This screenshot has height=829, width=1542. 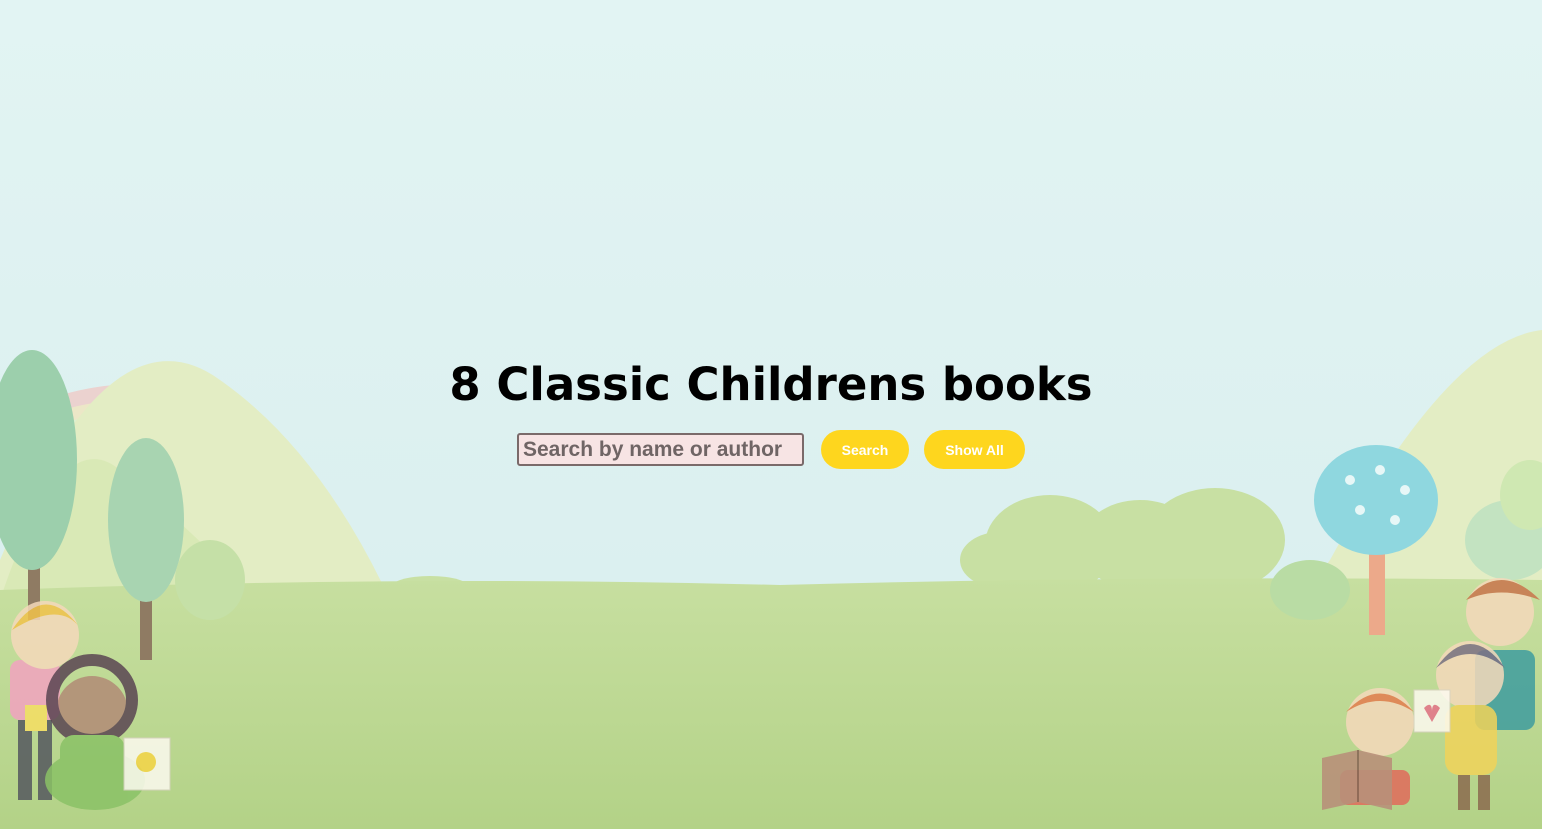 What do you see at coordinates (660, 449) in the screenshot?
I see `search-input` at bounding box center [660, 449].